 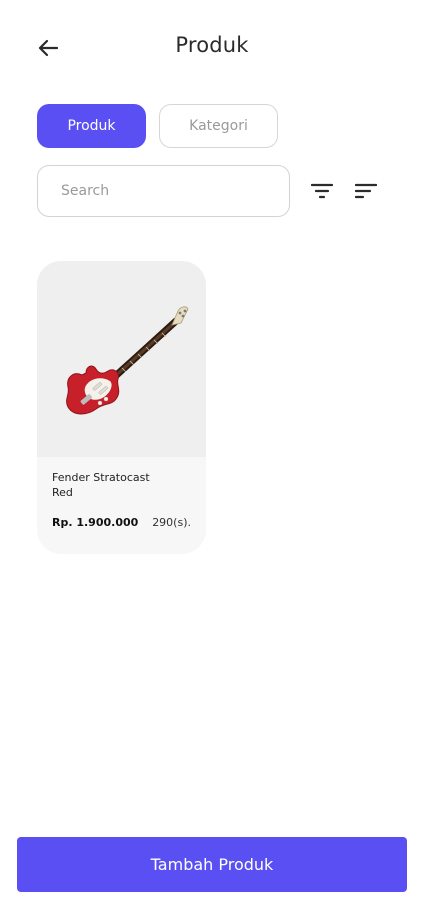 I want to click on search-box, so click(x=163, y=191).